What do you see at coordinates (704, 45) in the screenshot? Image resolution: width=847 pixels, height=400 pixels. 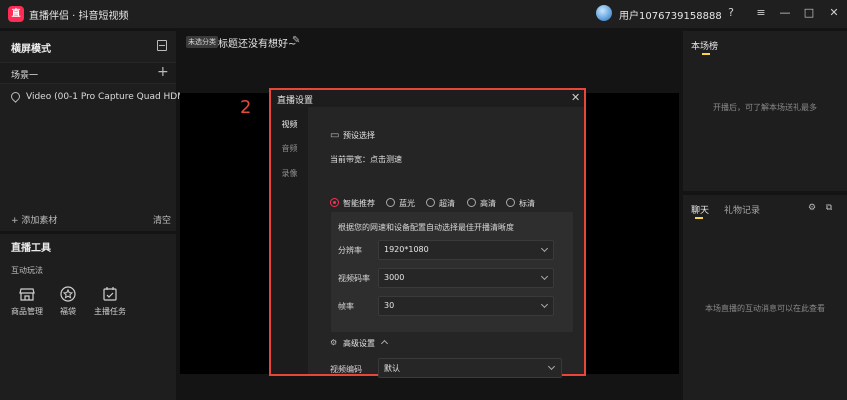 I see `rank-title: 本场榜` at bounding box center [704, 45].